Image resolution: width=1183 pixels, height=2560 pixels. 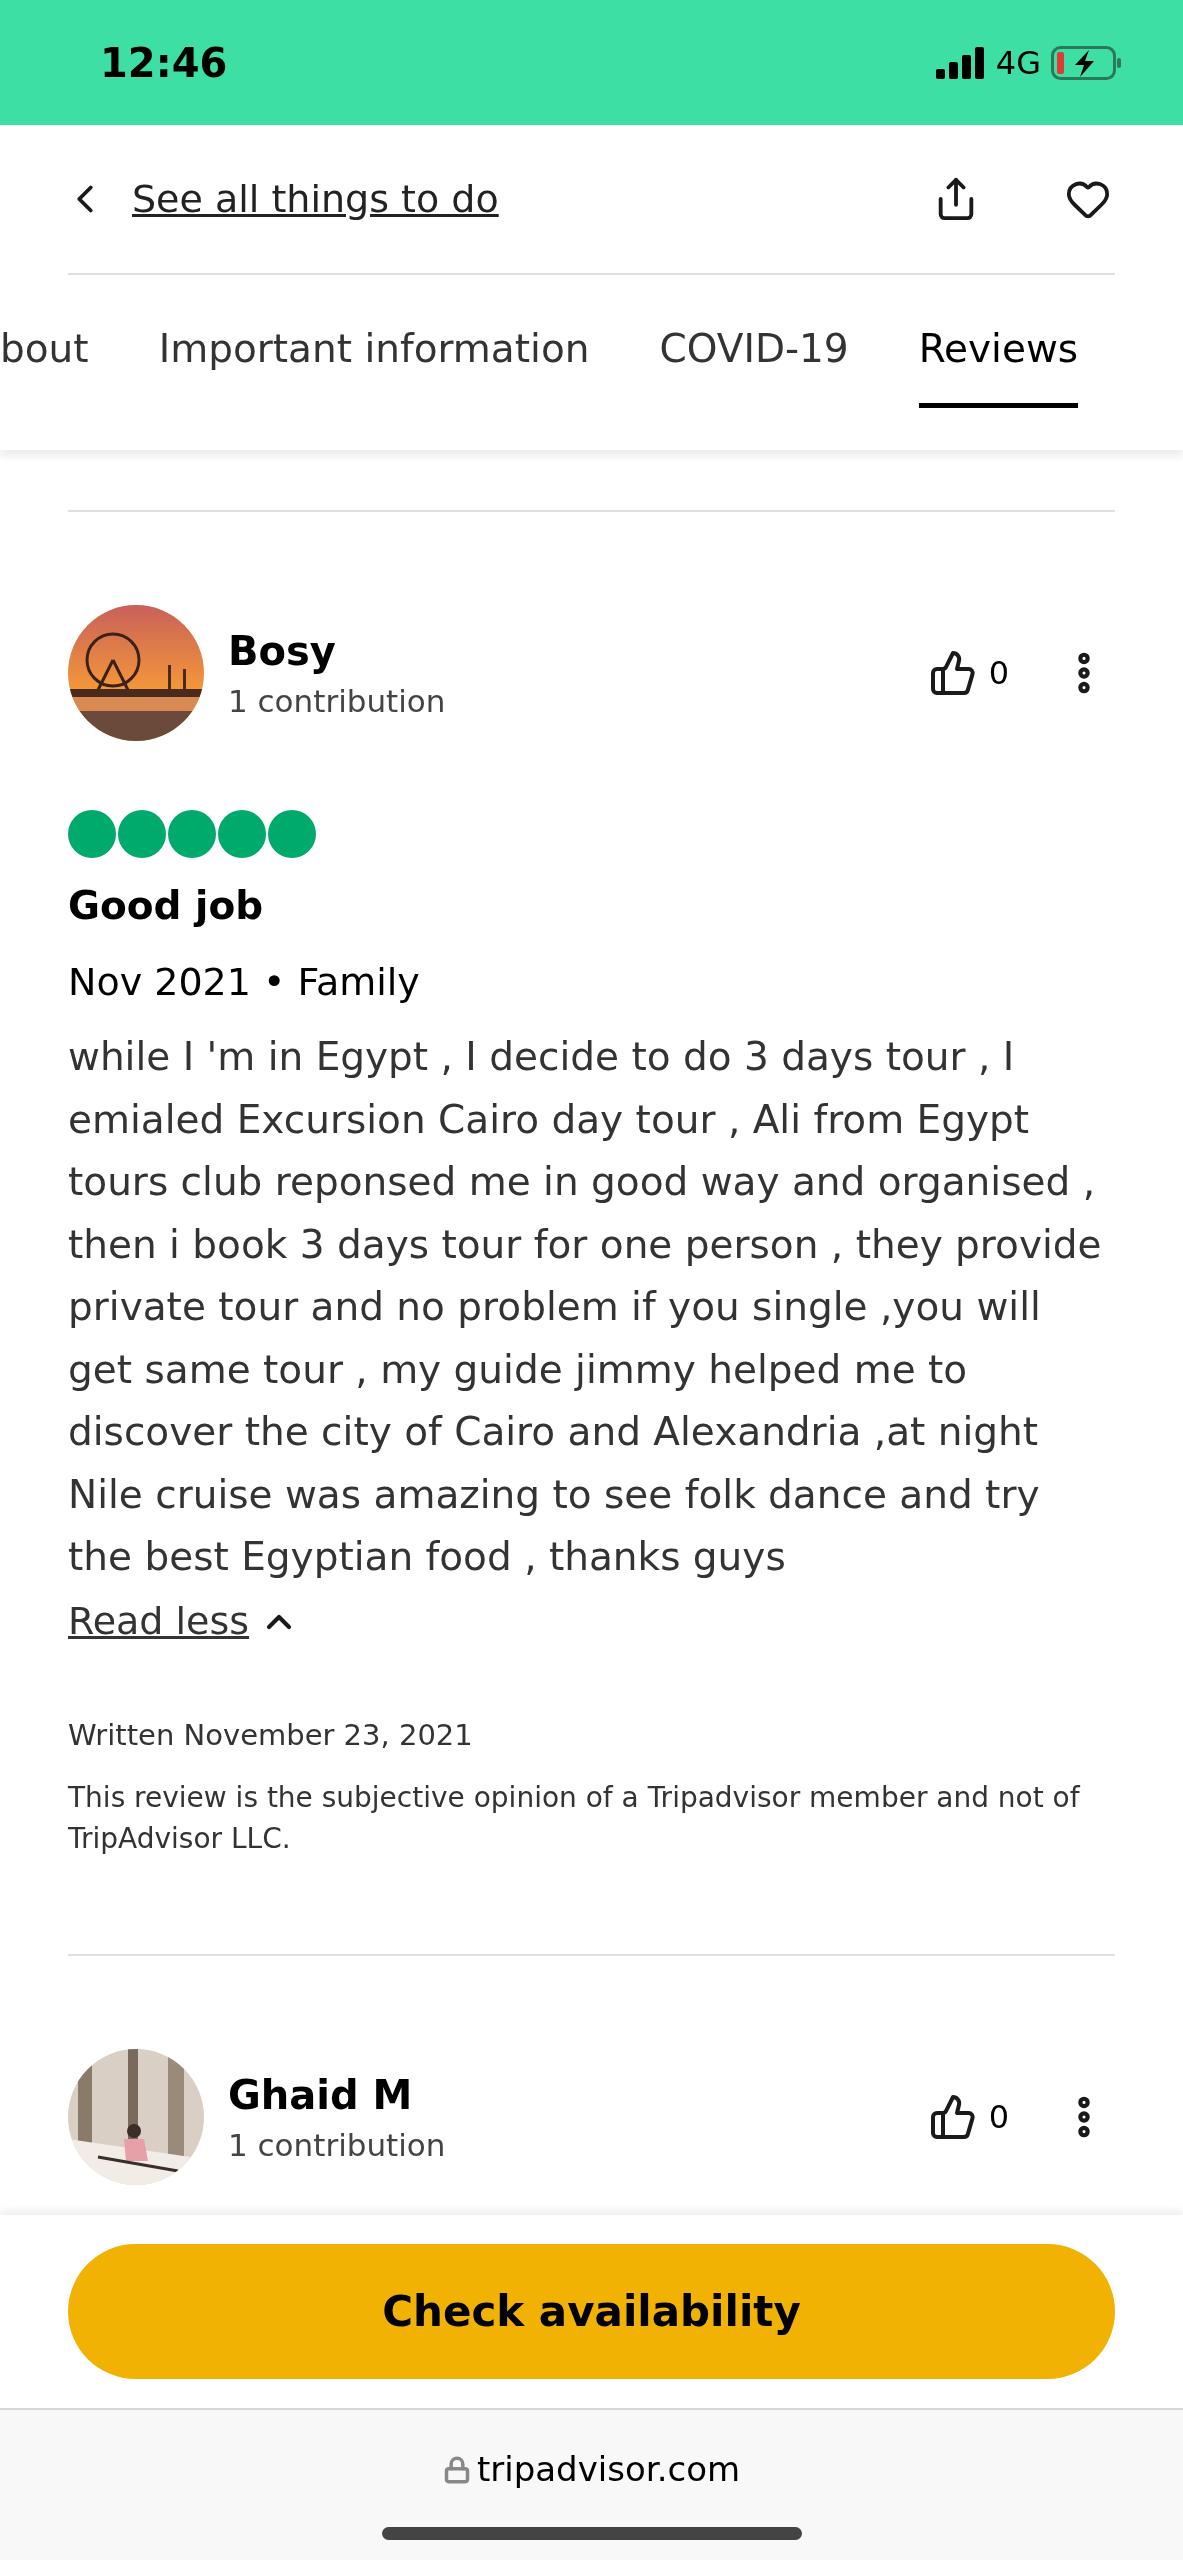 What do you see at coordinates (998, 341) in the screenshot?
I see `tab: Reviews` at bounding box center [998, 341].